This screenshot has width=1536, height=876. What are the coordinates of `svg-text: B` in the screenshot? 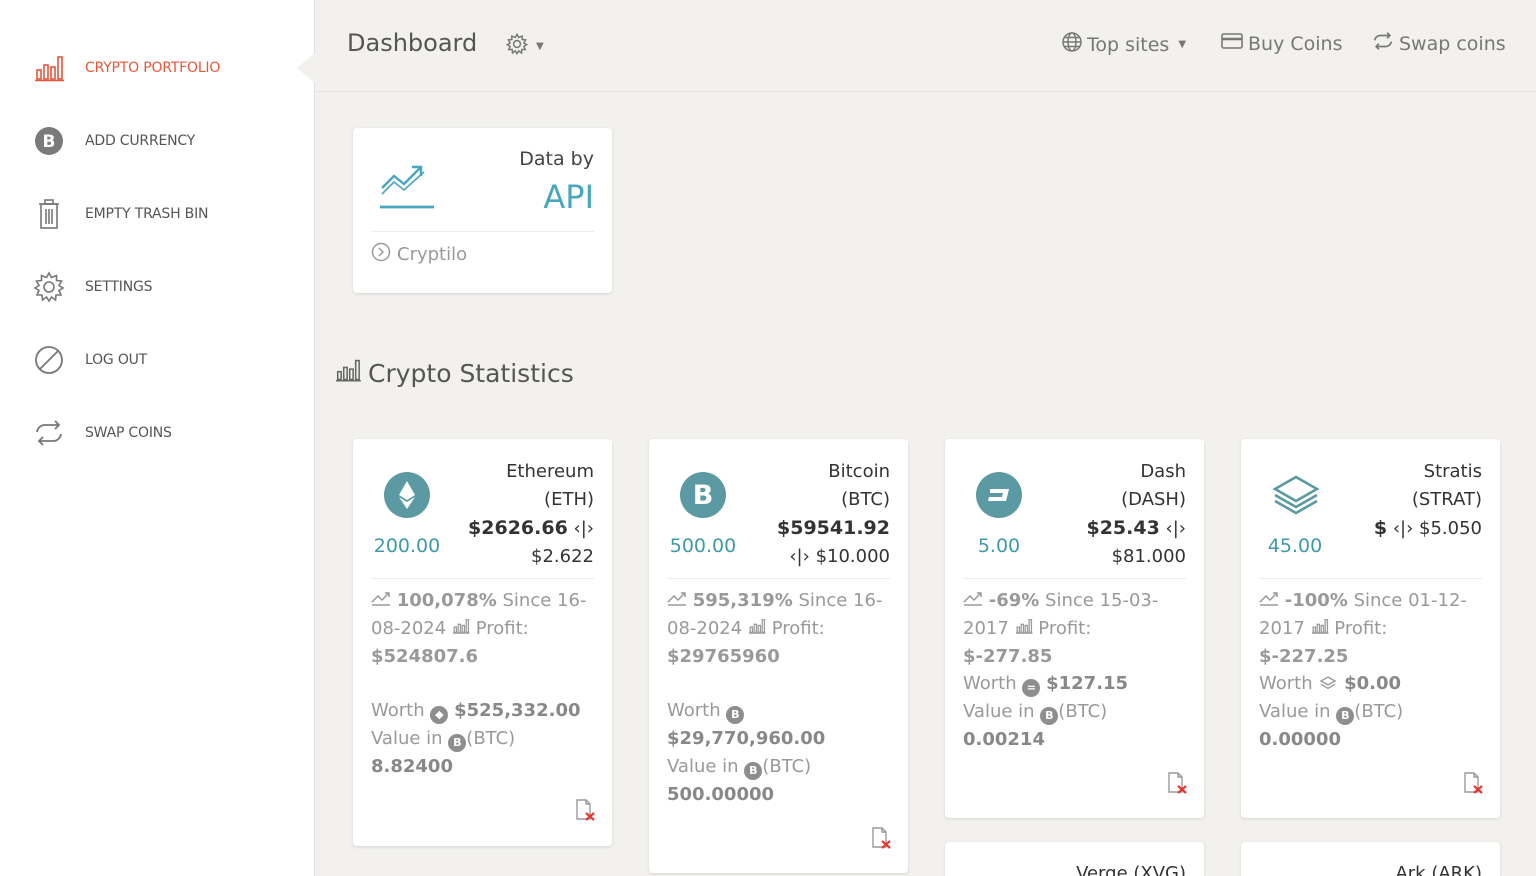 It's located at (49, 142).